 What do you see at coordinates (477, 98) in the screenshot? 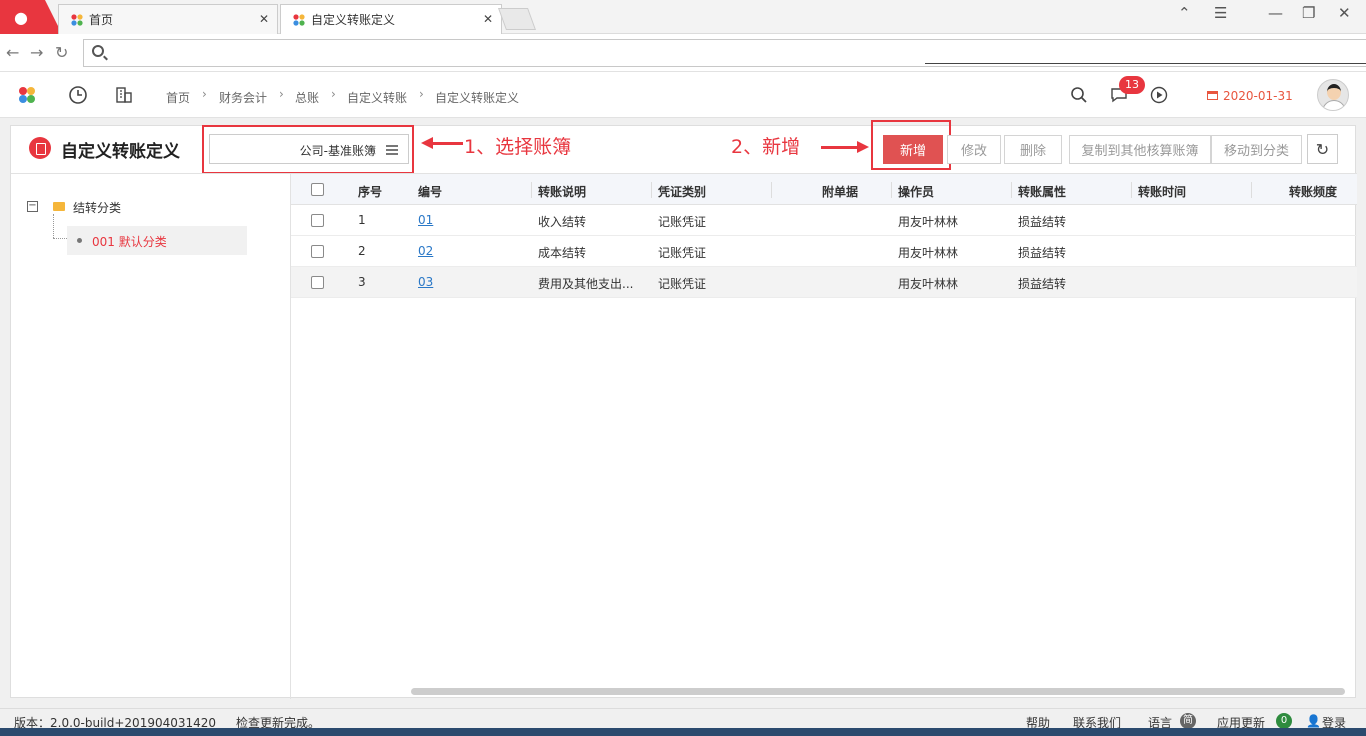
I see `breadcrumb-current: 自定义转账定义` at bounding box center [477, 98].